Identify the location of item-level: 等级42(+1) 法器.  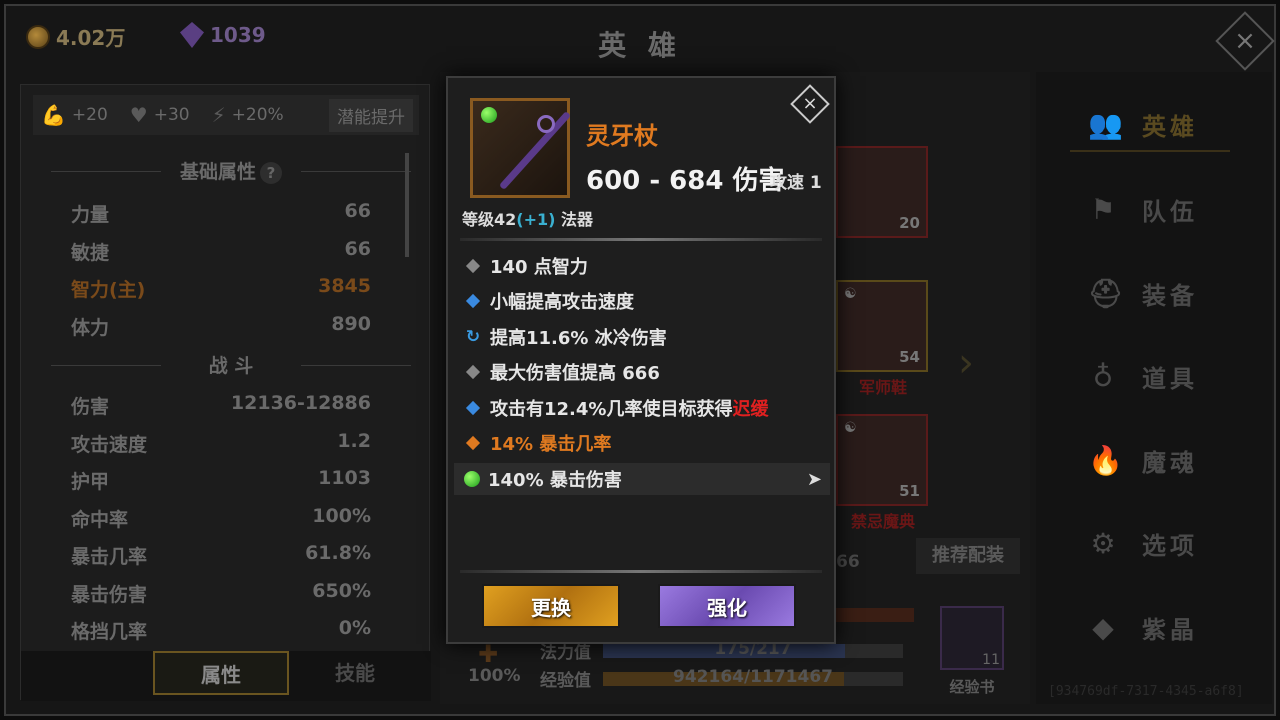
(528, 219).